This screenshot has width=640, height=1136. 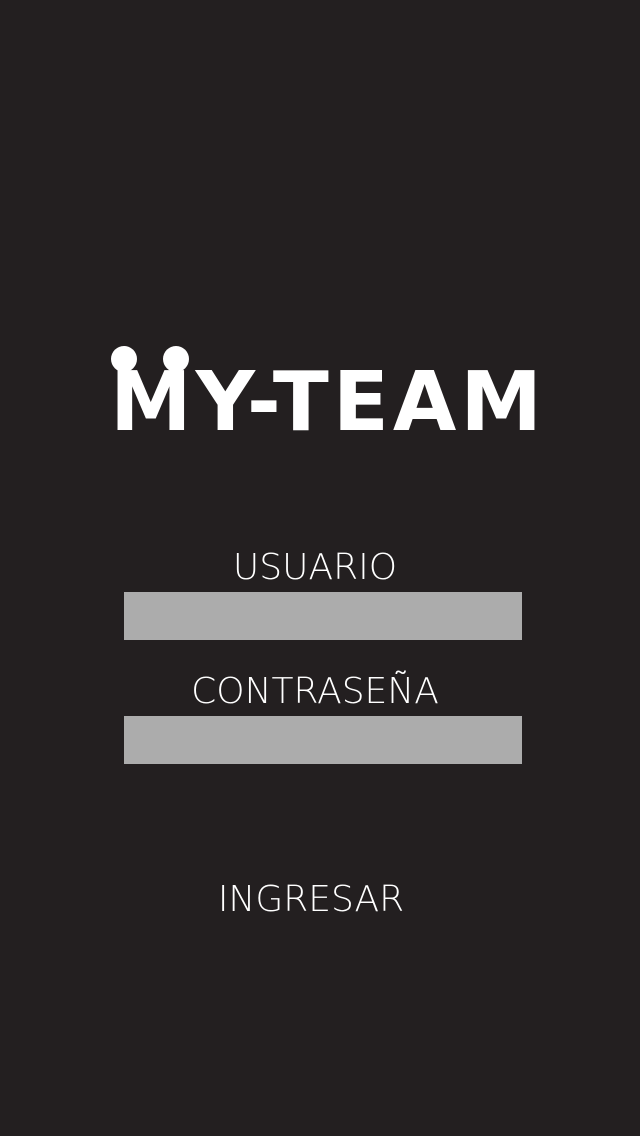 I want to click on username-label: USUARIO, so click(x=315, y=567).